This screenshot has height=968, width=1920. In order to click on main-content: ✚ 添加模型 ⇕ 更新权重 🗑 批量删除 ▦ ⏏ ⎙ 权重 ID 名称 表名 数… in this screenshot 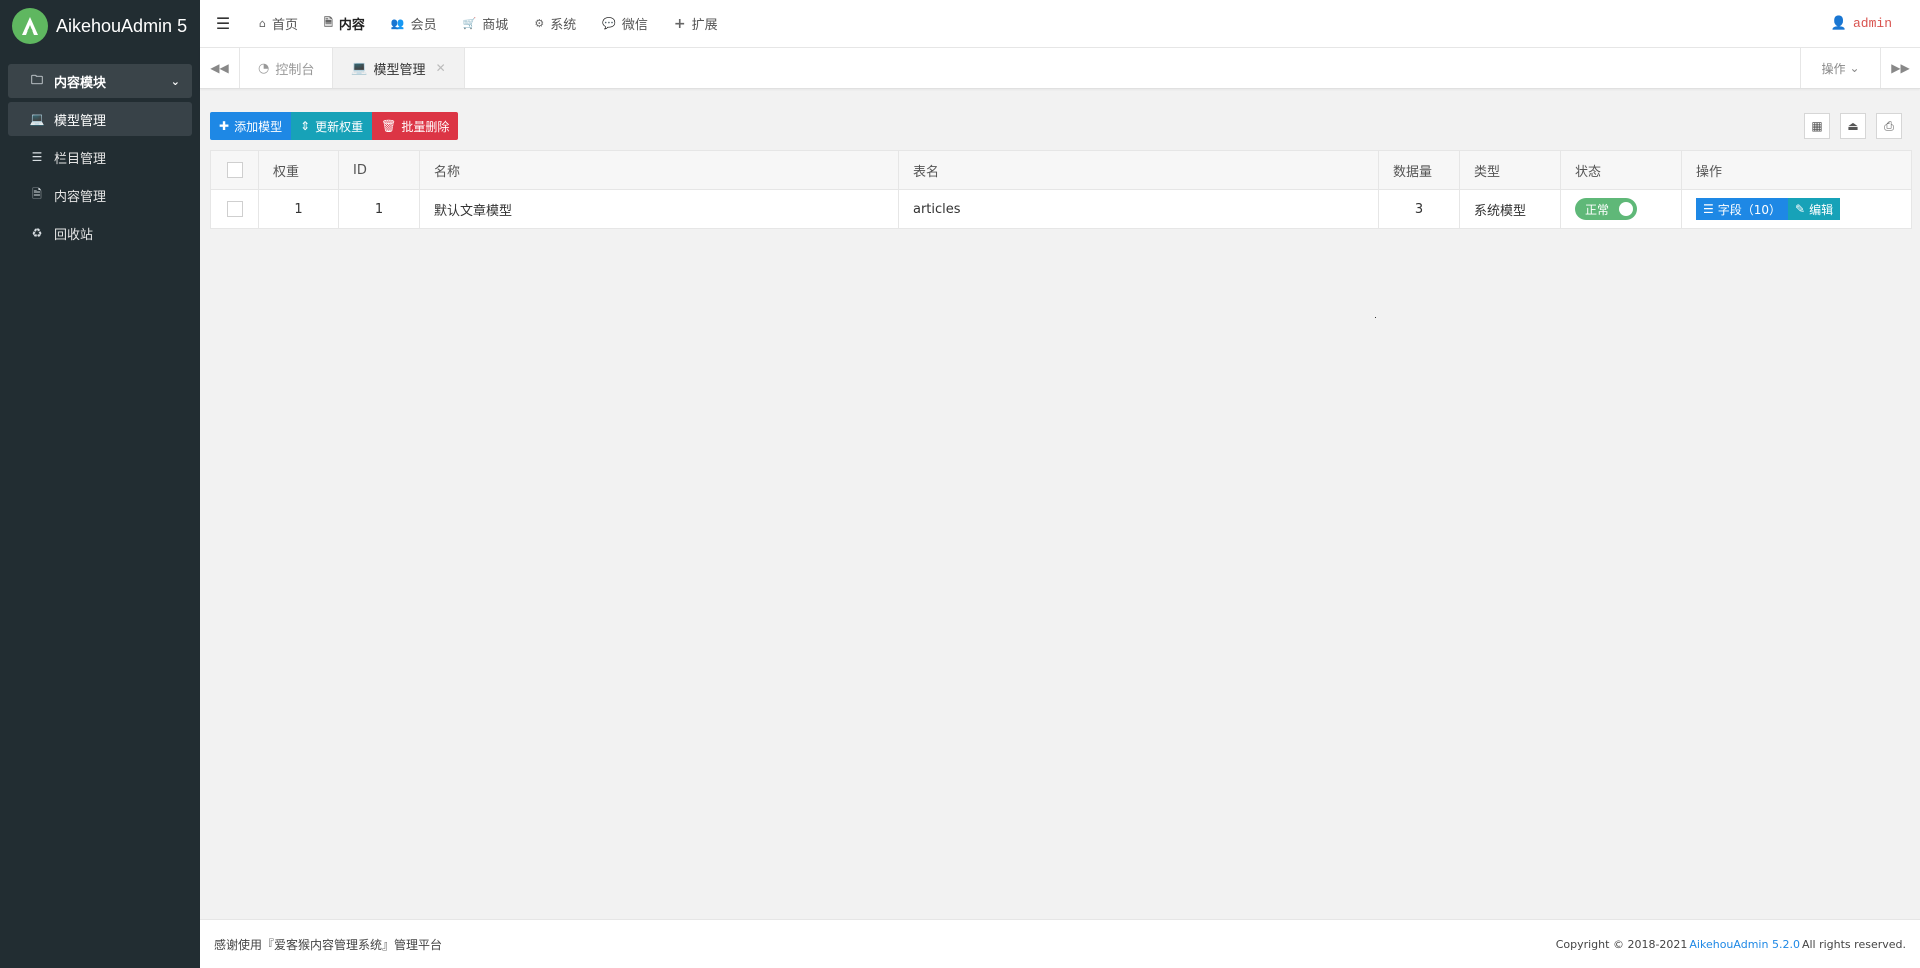, I will do `click(1061, 166)`.